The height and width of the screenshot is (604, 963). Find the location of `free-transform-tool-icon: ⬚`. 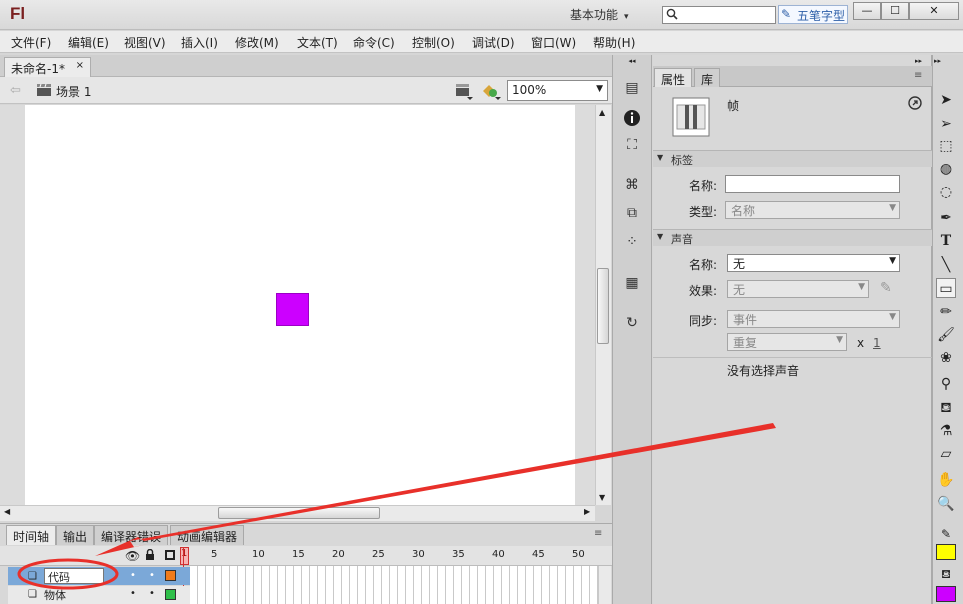

free-transform-tool-icon: ⬚ is located at coordinates (946, 146).